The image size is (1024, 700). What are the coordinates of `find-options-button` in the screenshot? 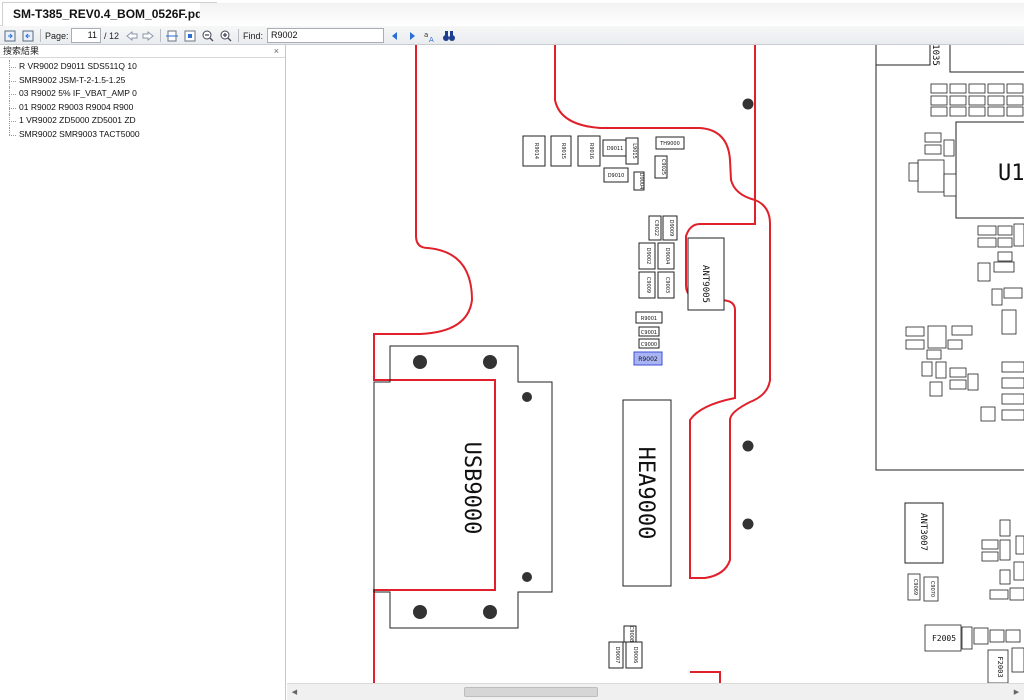 It's located at (449, 35).